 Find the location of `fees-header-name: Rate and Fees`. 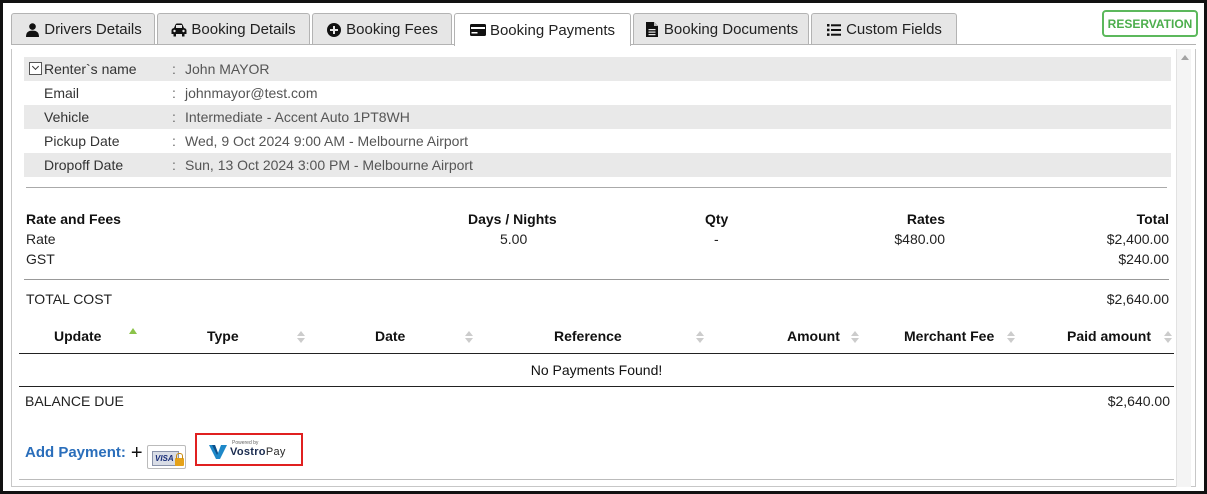

fees-header-name: Rate and Fees is located at coordinates (73, 219).